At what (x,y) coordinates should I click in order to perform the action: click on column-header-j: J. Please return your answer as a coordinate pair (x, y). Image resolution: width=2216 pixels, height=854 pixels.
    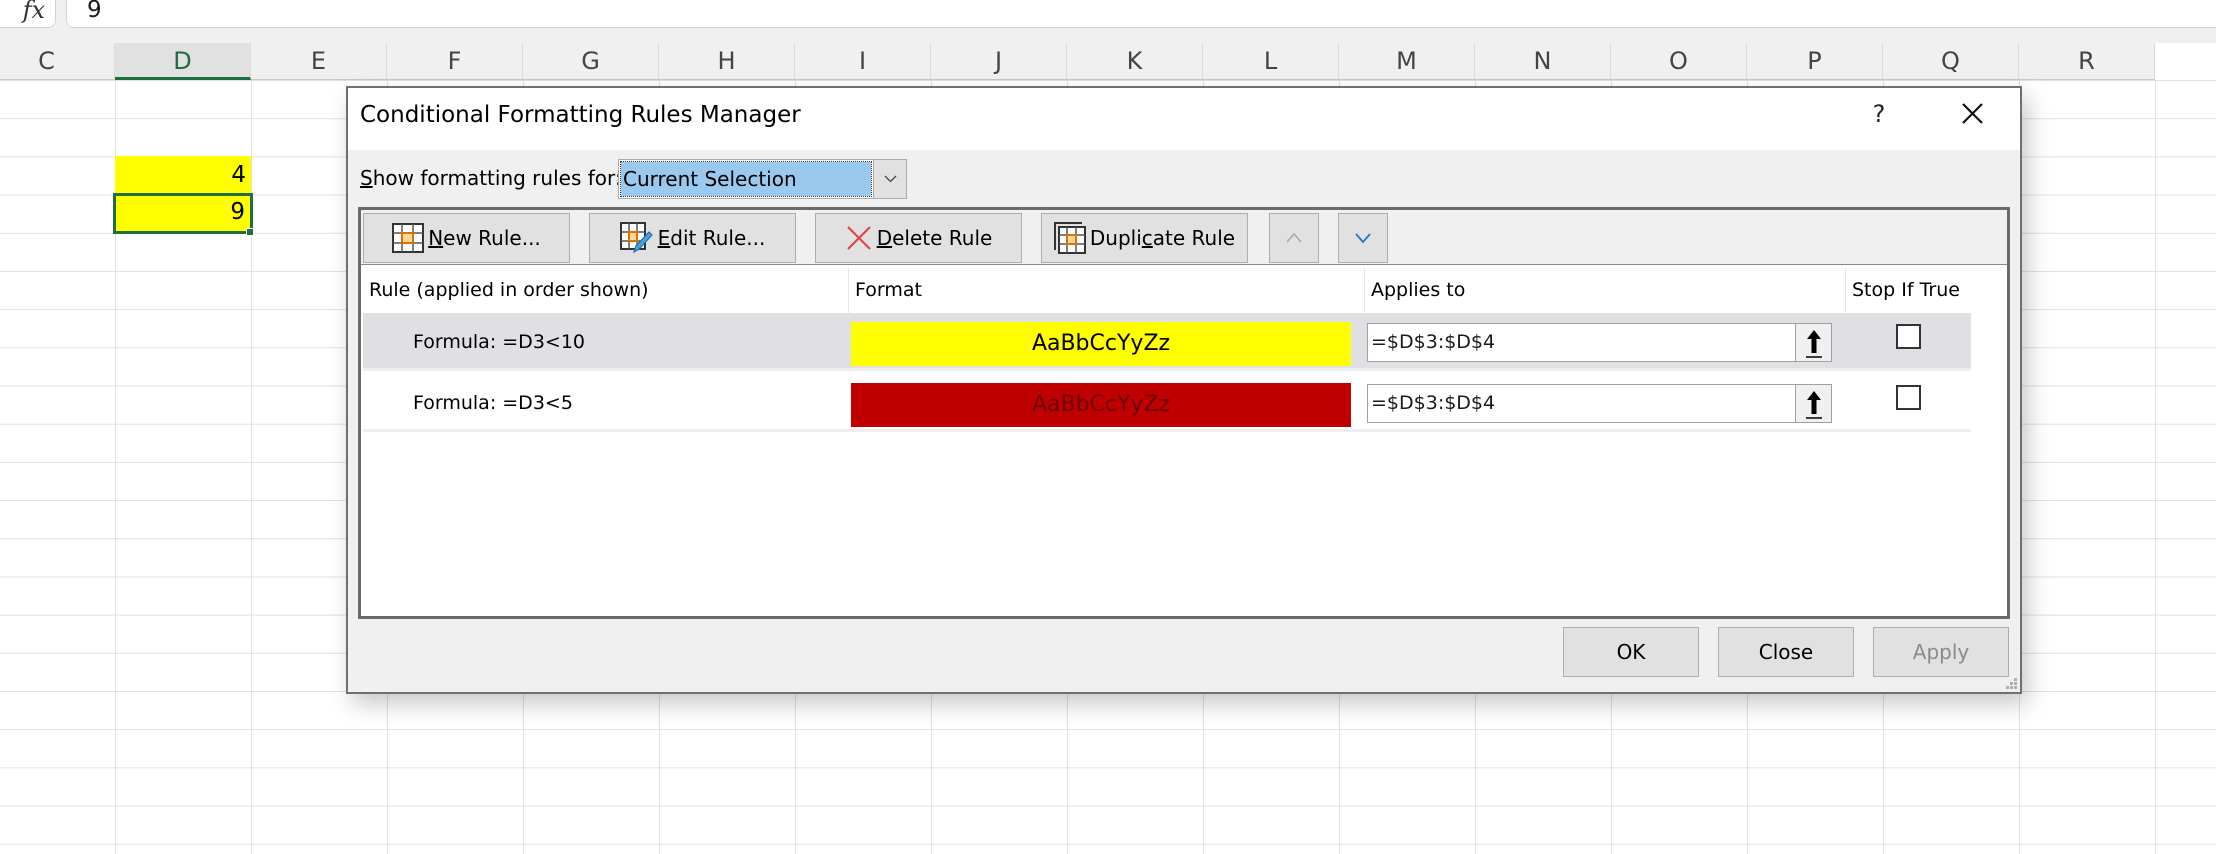
    Looking at the image, I should click on (999, 61).